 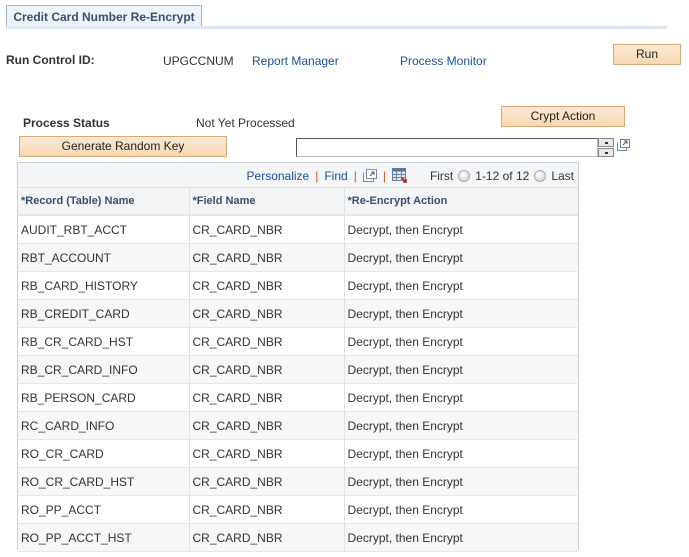 I want to click on column-header-field: *Field Name, so click(x=267, y=202).